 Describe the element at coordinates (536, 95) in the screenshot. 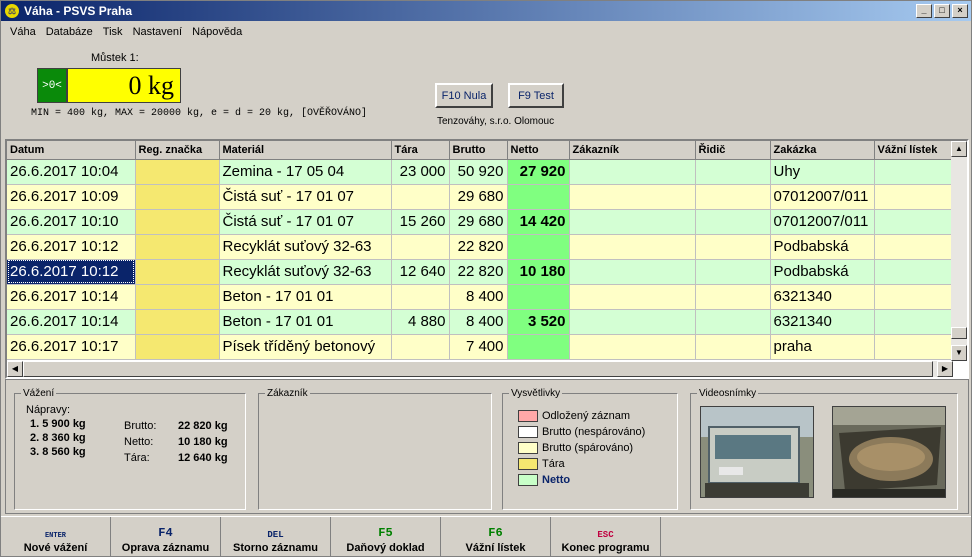

I see `test-button: F9 Test` at that location.